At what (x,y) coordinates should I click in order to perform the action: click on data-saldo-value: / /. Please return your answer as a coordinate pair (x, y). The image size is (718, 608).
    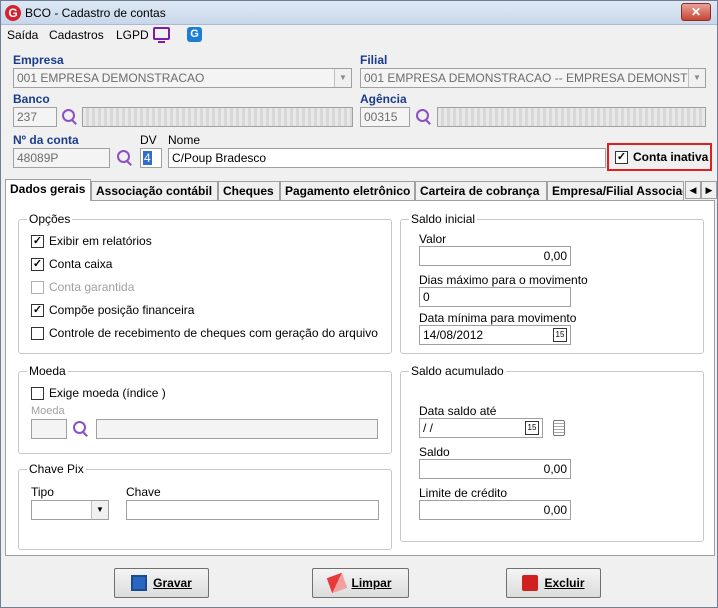
    Looking at the image, I should click on (428, 428).